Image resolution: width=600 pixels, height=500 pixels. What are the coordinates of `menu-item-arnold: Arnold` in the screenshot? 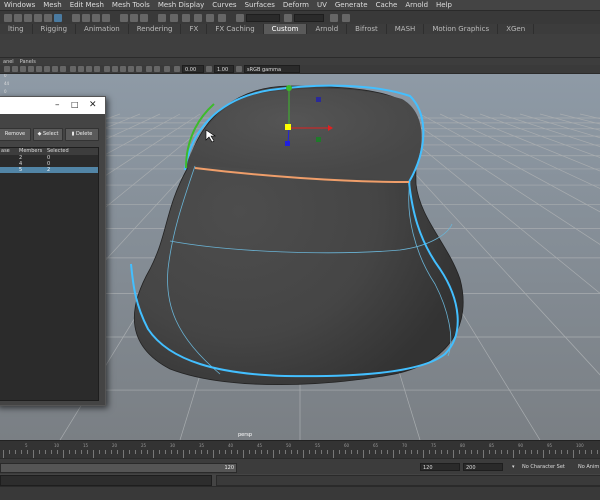 It's located at (416, 5).